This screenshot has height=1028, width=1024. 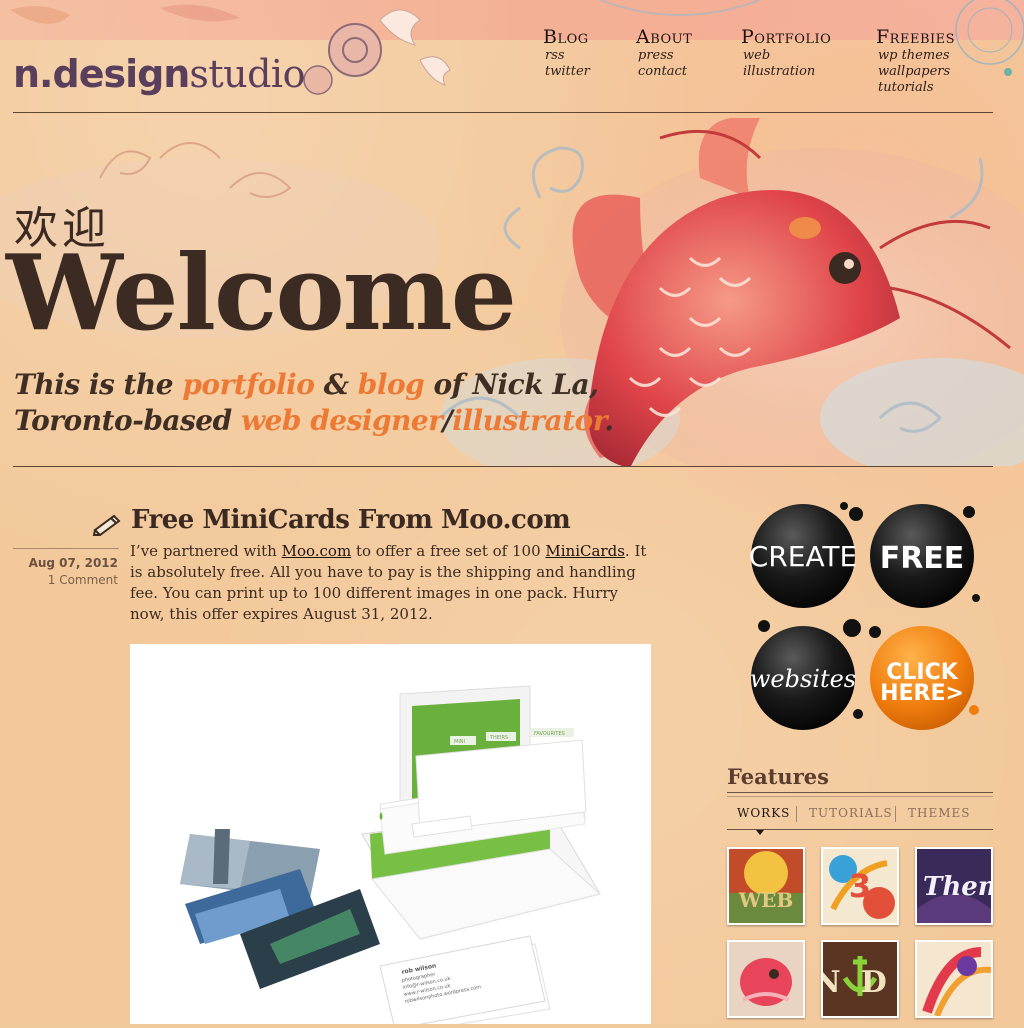 I want to click on tagline-portfolio: portfolio, so click(x=248, y=384).